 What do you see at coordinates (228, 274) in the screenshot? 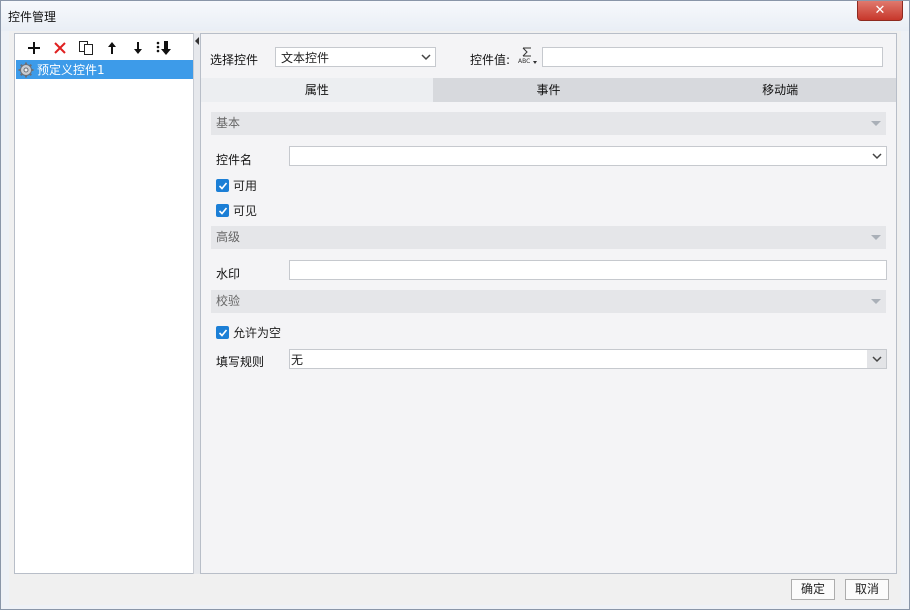
I see `watermark-label: 水印` at bounding box center [228, 274].